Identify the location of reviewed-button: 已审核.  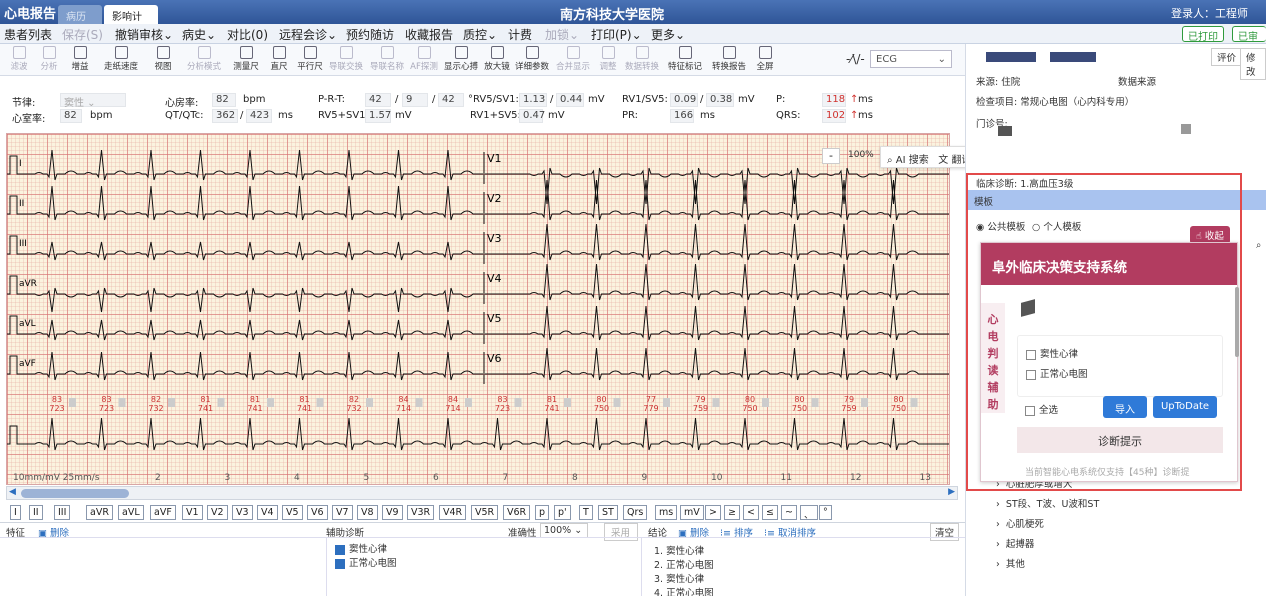
(1249, 42).